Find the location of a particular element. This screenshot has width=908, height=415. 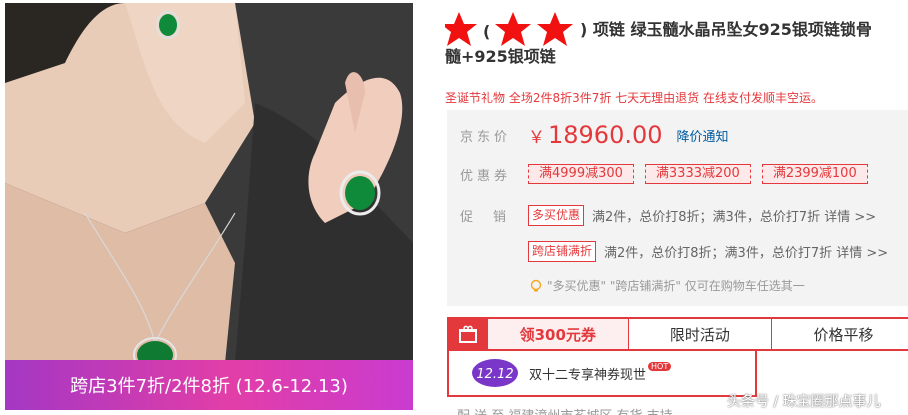

promotion-tag: 跨店铺满折 is located at coordinates (562, 251).